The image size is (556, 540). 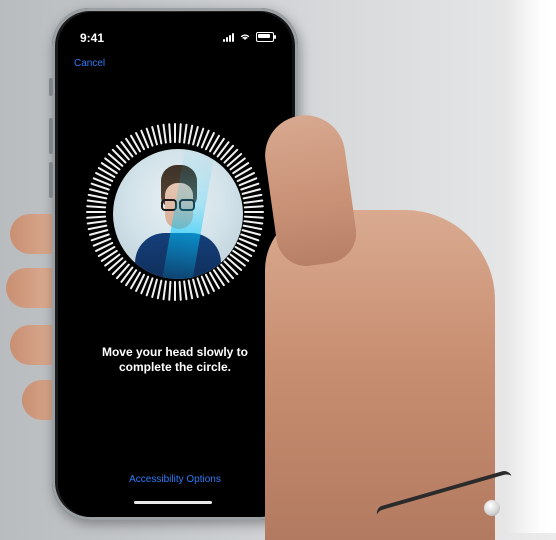 I want to click on wifi-icon, so click(x=245, y=37).